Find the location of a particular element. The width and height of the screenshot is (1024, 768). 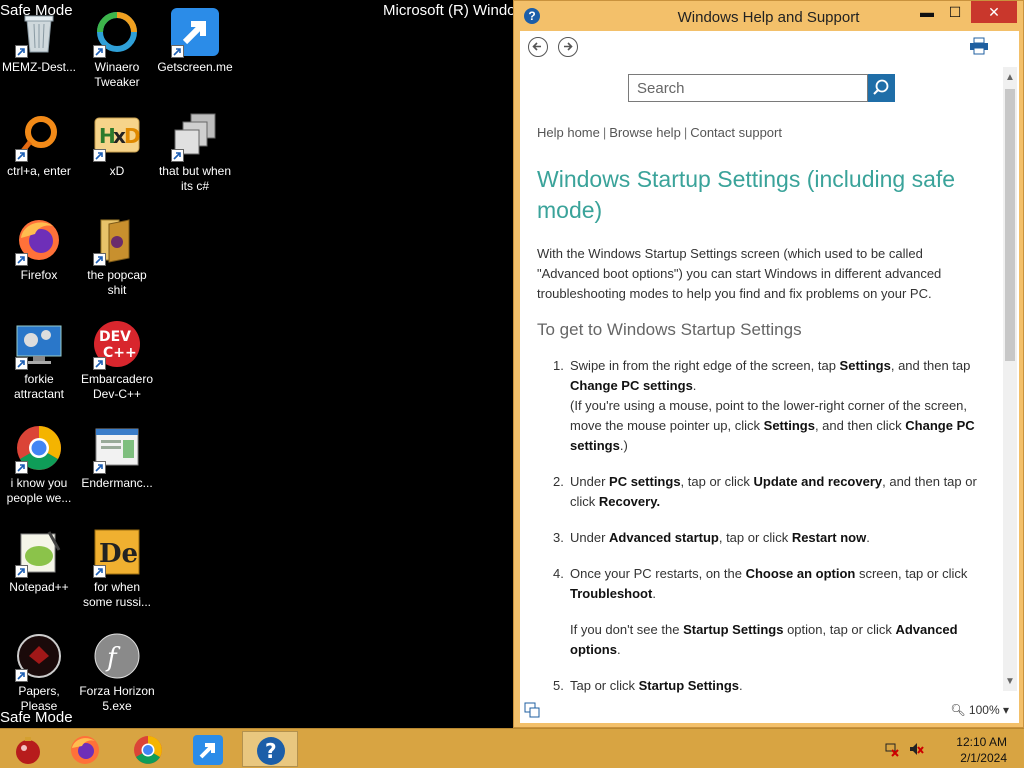

maximize-button: ☐ is located at coordinates (955, 12).